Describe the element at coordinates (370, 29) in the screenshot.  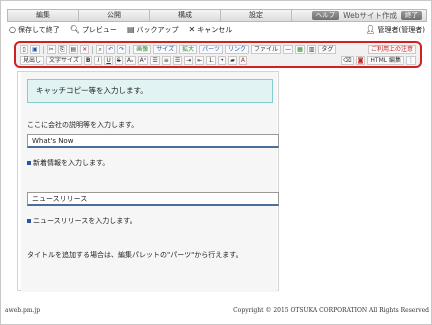
I see `user-icon: 👤︎` at that location.